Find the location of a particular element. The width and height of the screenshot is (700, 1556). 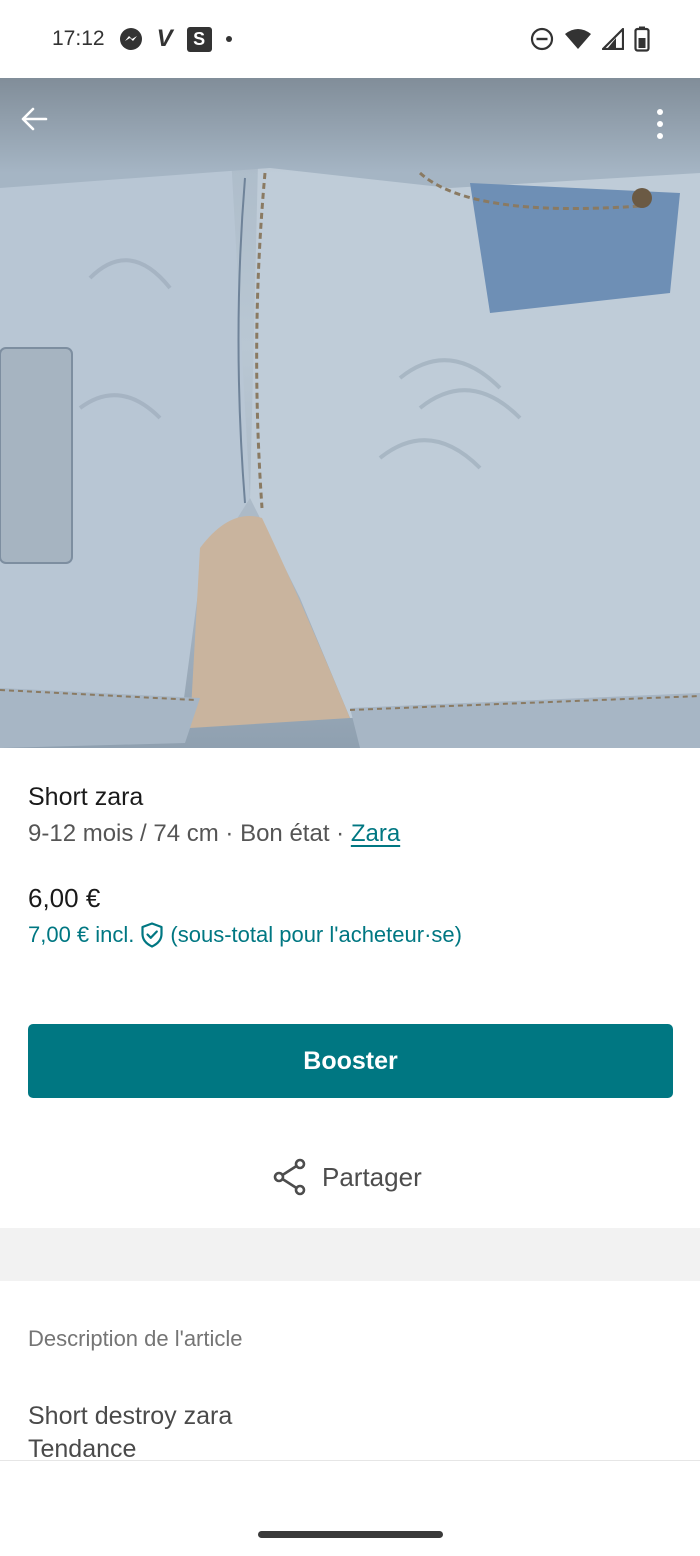

back-button is located at coordinates (40, 125).